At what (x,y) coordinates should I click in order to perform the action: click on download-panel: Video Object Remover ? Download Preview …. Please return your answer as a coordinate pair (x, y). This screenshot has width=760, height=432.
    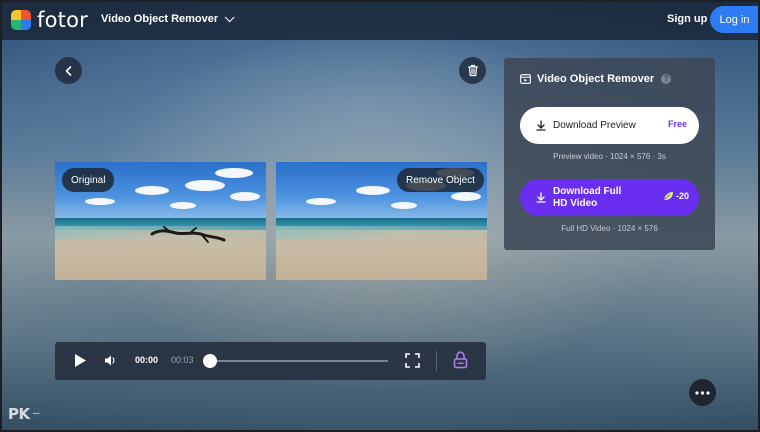
    Looking at the image, I should click on (609, 154).